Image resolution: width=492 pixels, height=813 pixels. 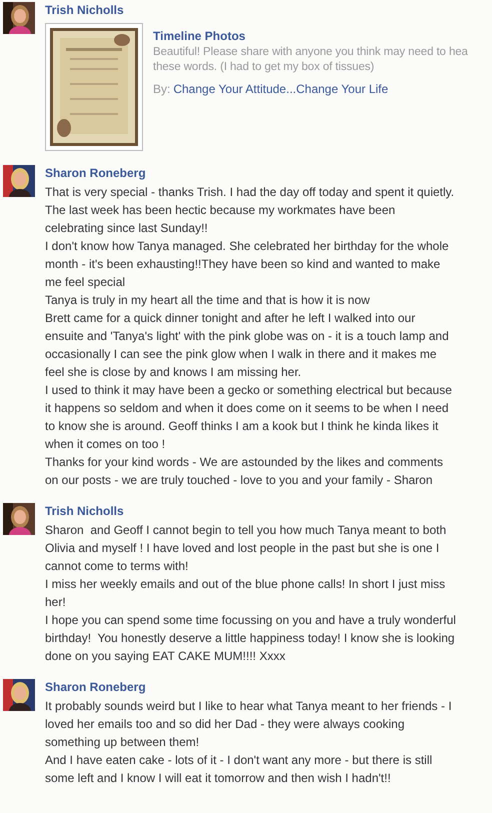 What do you see at coordinates (280, 89) in the screenshot?
I see `page-link: Change Your Attitude...Change Your Life` at bounding box center [280, 89].